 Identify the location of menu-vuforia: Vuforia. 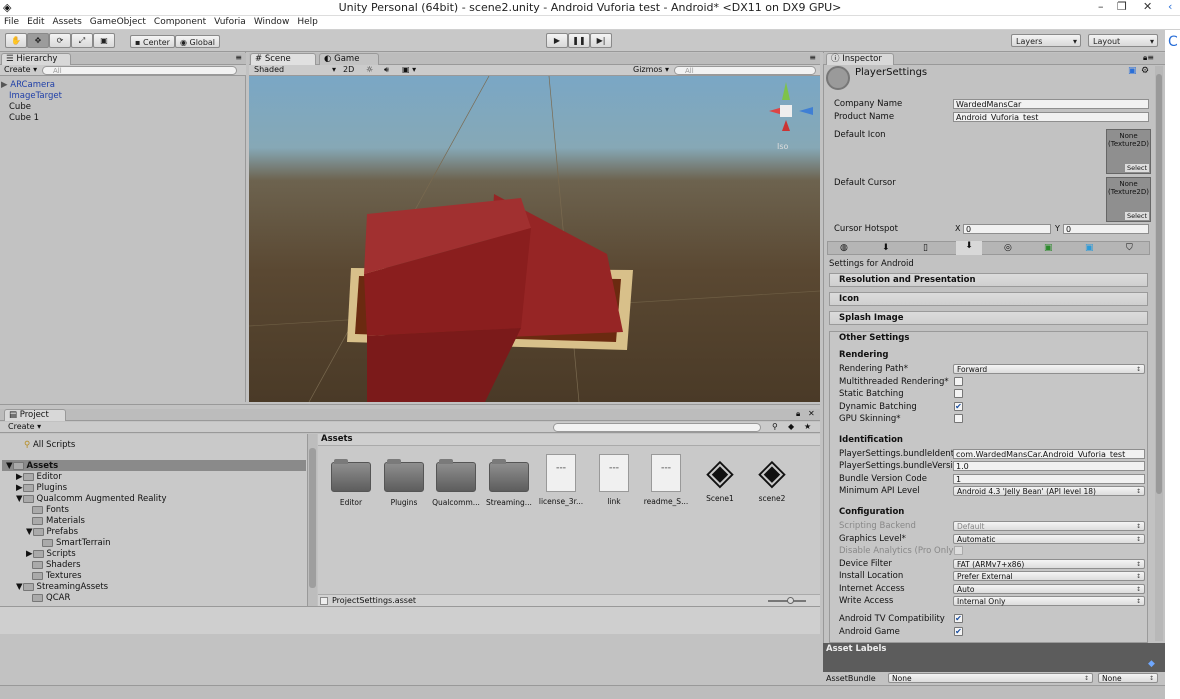
(230, 22).